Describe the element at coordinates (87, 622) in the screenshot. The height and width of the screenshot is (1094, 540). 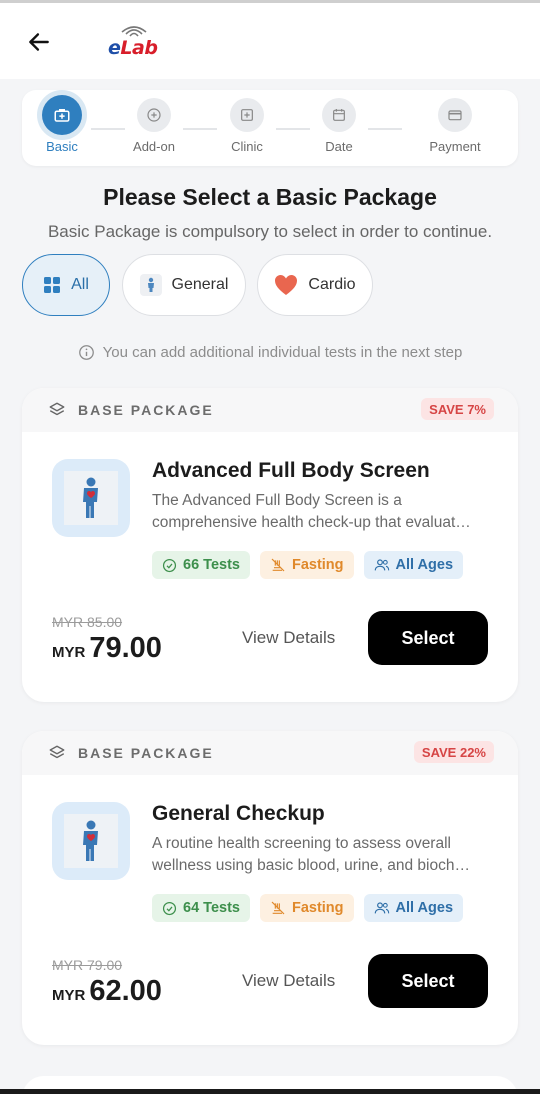
I see `original-price: MYR 85.00` at that location.